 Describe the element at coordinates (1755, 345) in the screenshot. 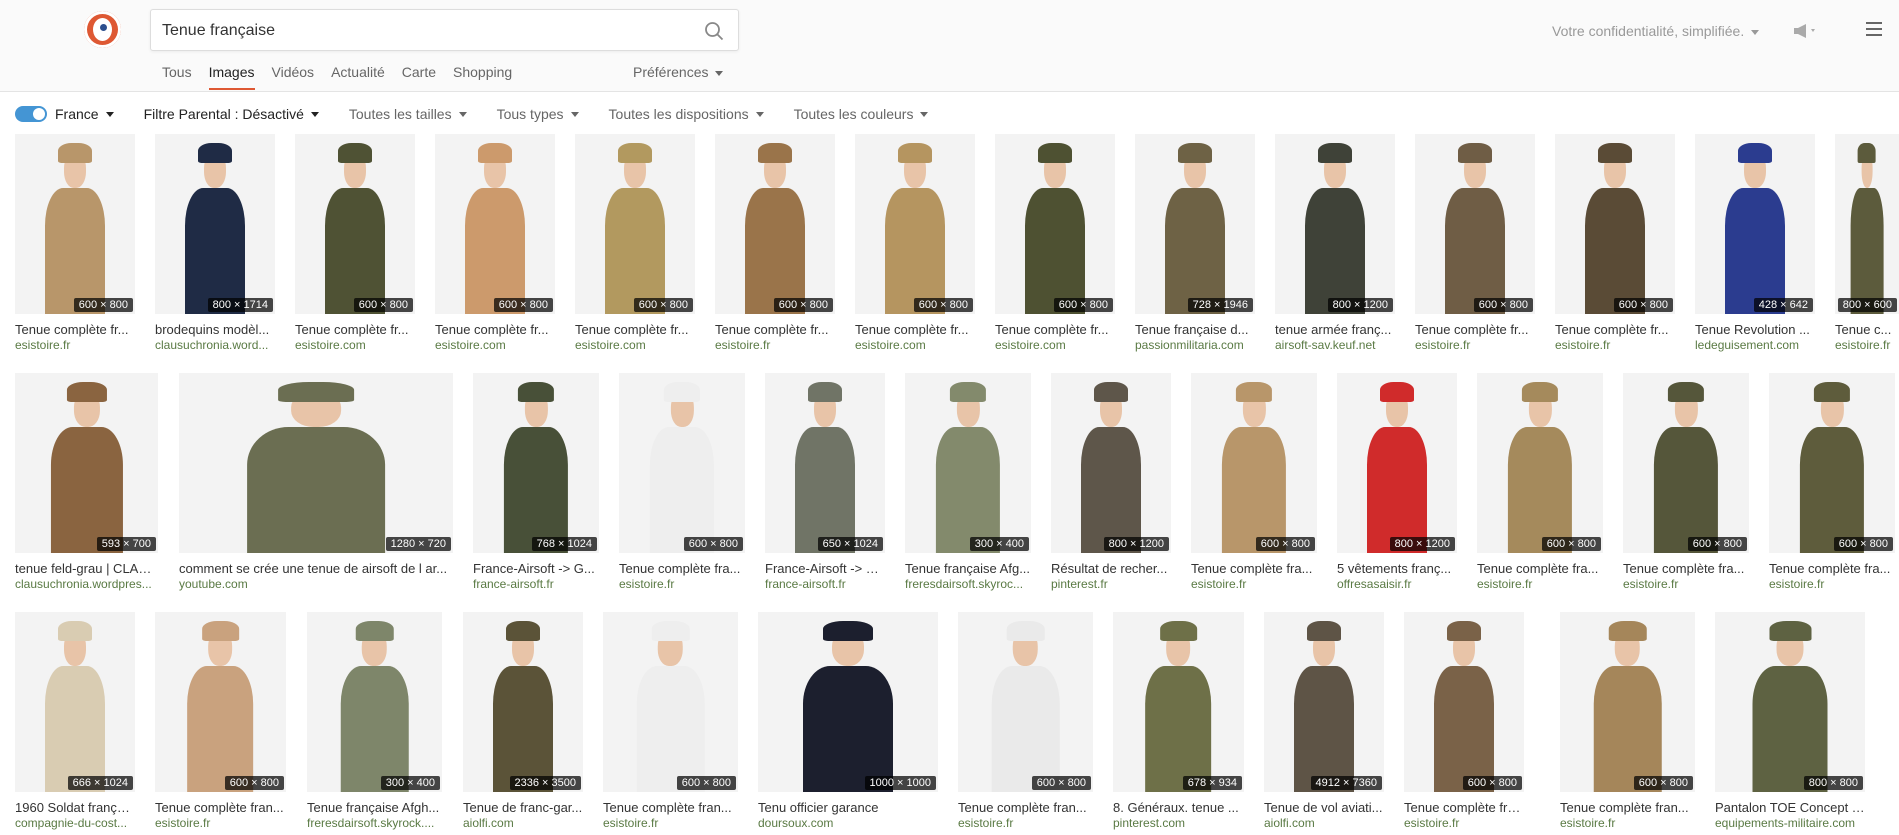

I see `image-source-domain: ledeguisement.com` at that location.